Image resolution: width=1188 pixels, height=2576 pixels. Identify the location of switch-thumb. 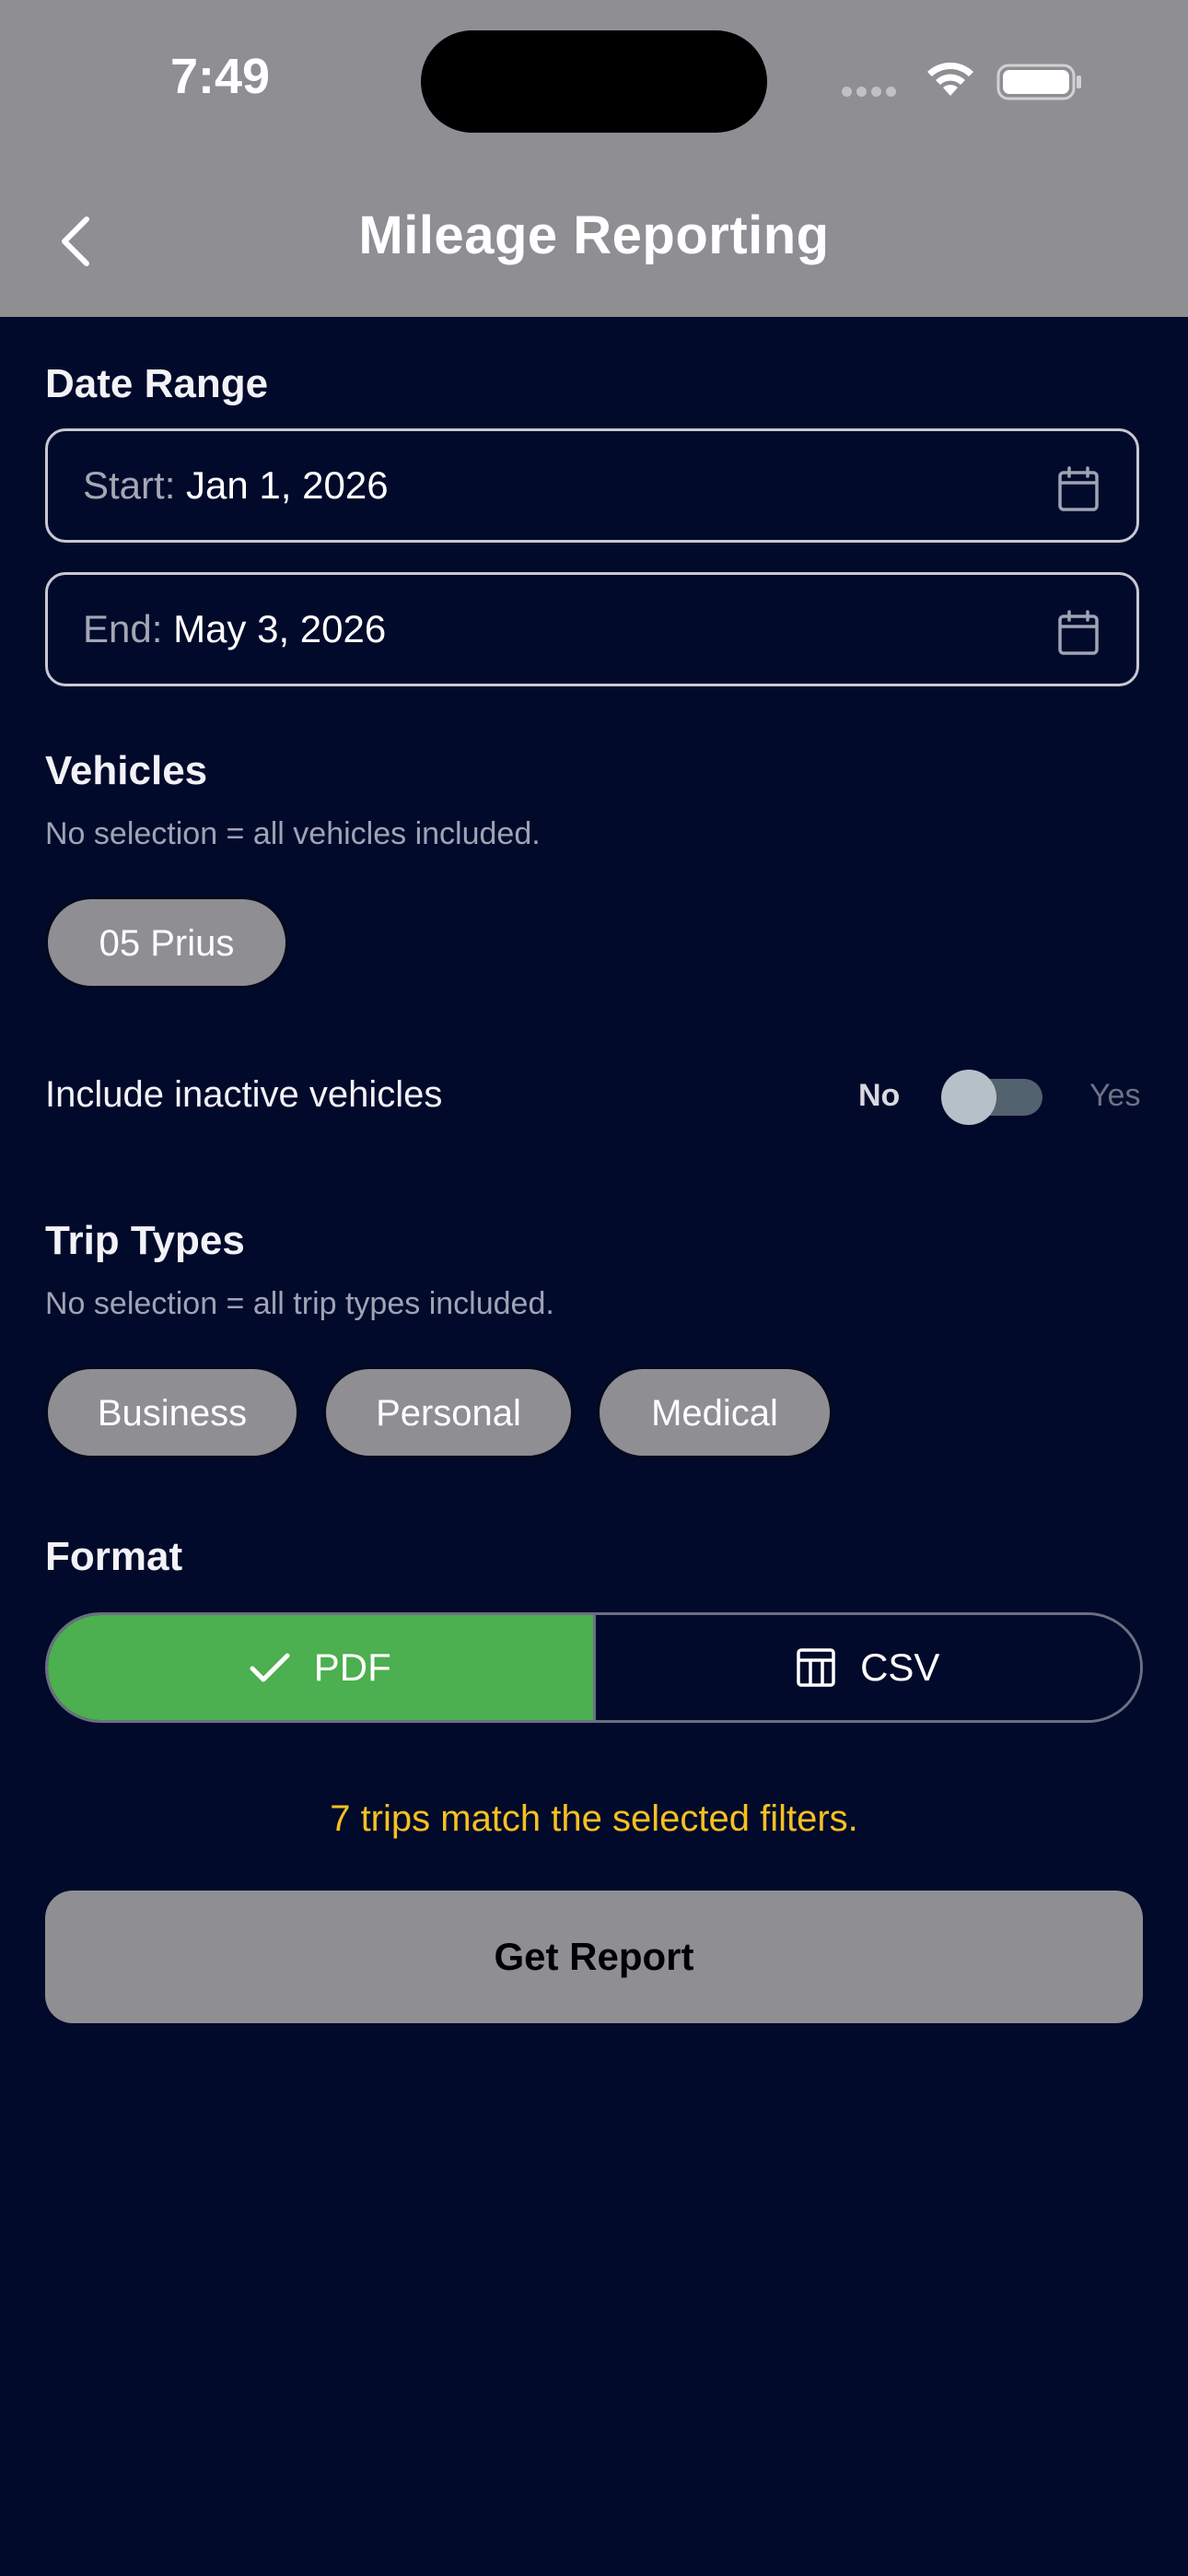
(968, 1097).